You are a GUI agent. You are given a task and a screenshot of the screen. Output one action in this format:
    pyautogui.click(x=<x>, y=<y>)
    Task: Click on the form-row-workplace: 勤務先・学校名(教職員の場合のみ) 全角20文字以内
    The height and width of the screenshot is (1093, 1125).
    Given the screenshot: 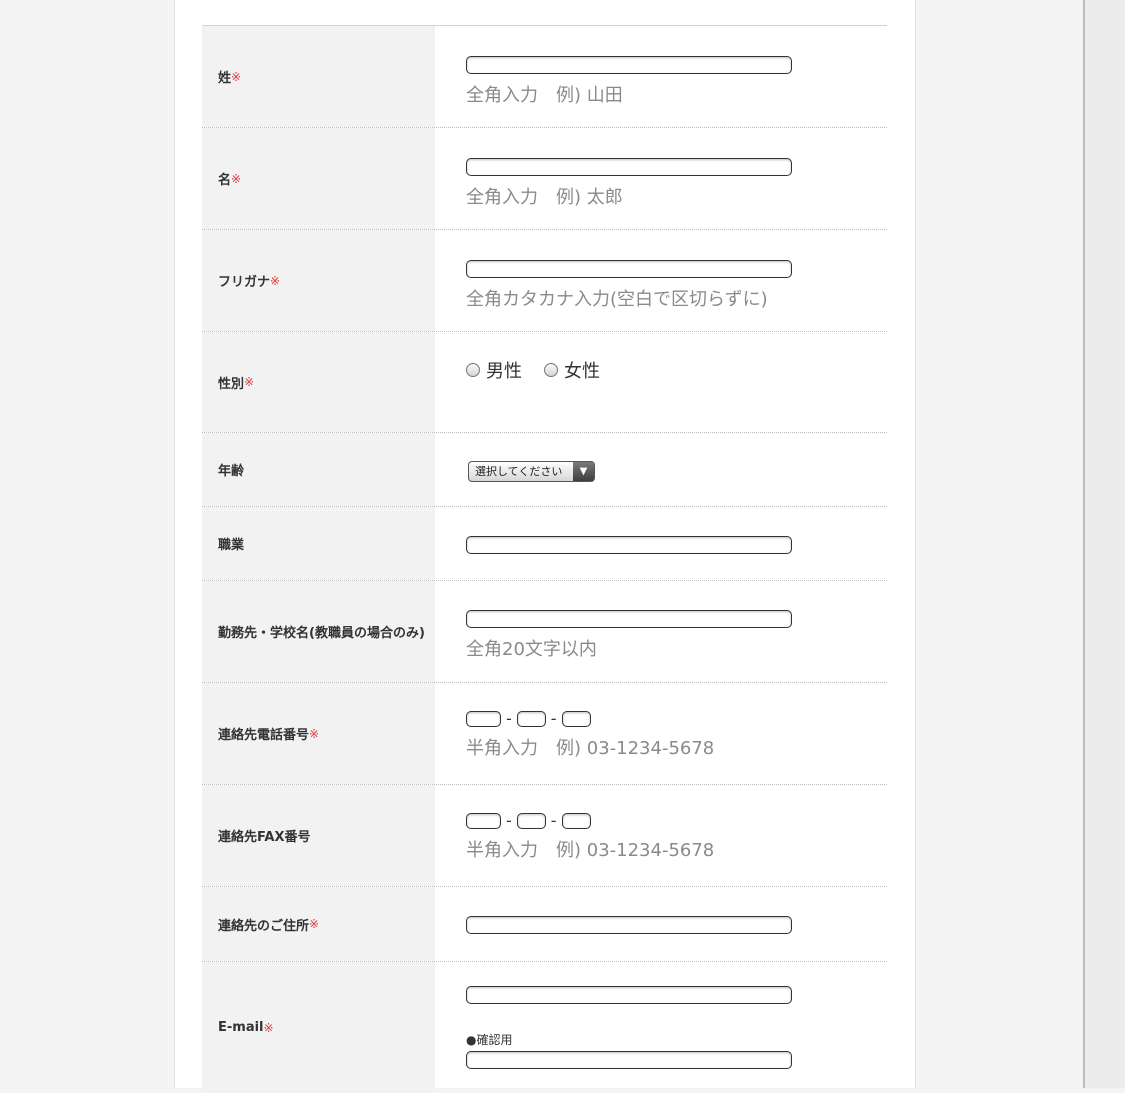 What is the action you would take?
    pyautogui.click(x=544, y=632)
    